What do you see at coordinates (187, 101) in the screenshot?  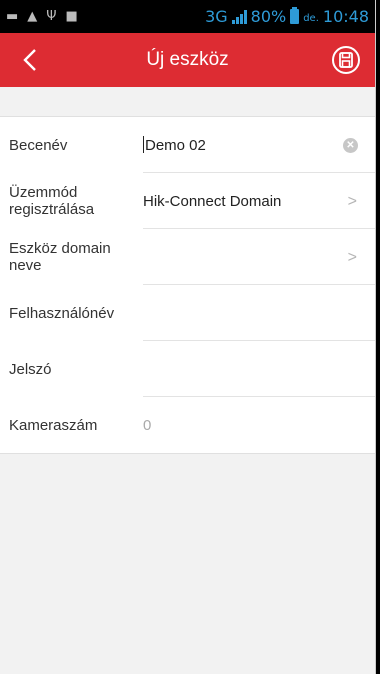 I see `top-spacer` at bounding box center [187, 101].